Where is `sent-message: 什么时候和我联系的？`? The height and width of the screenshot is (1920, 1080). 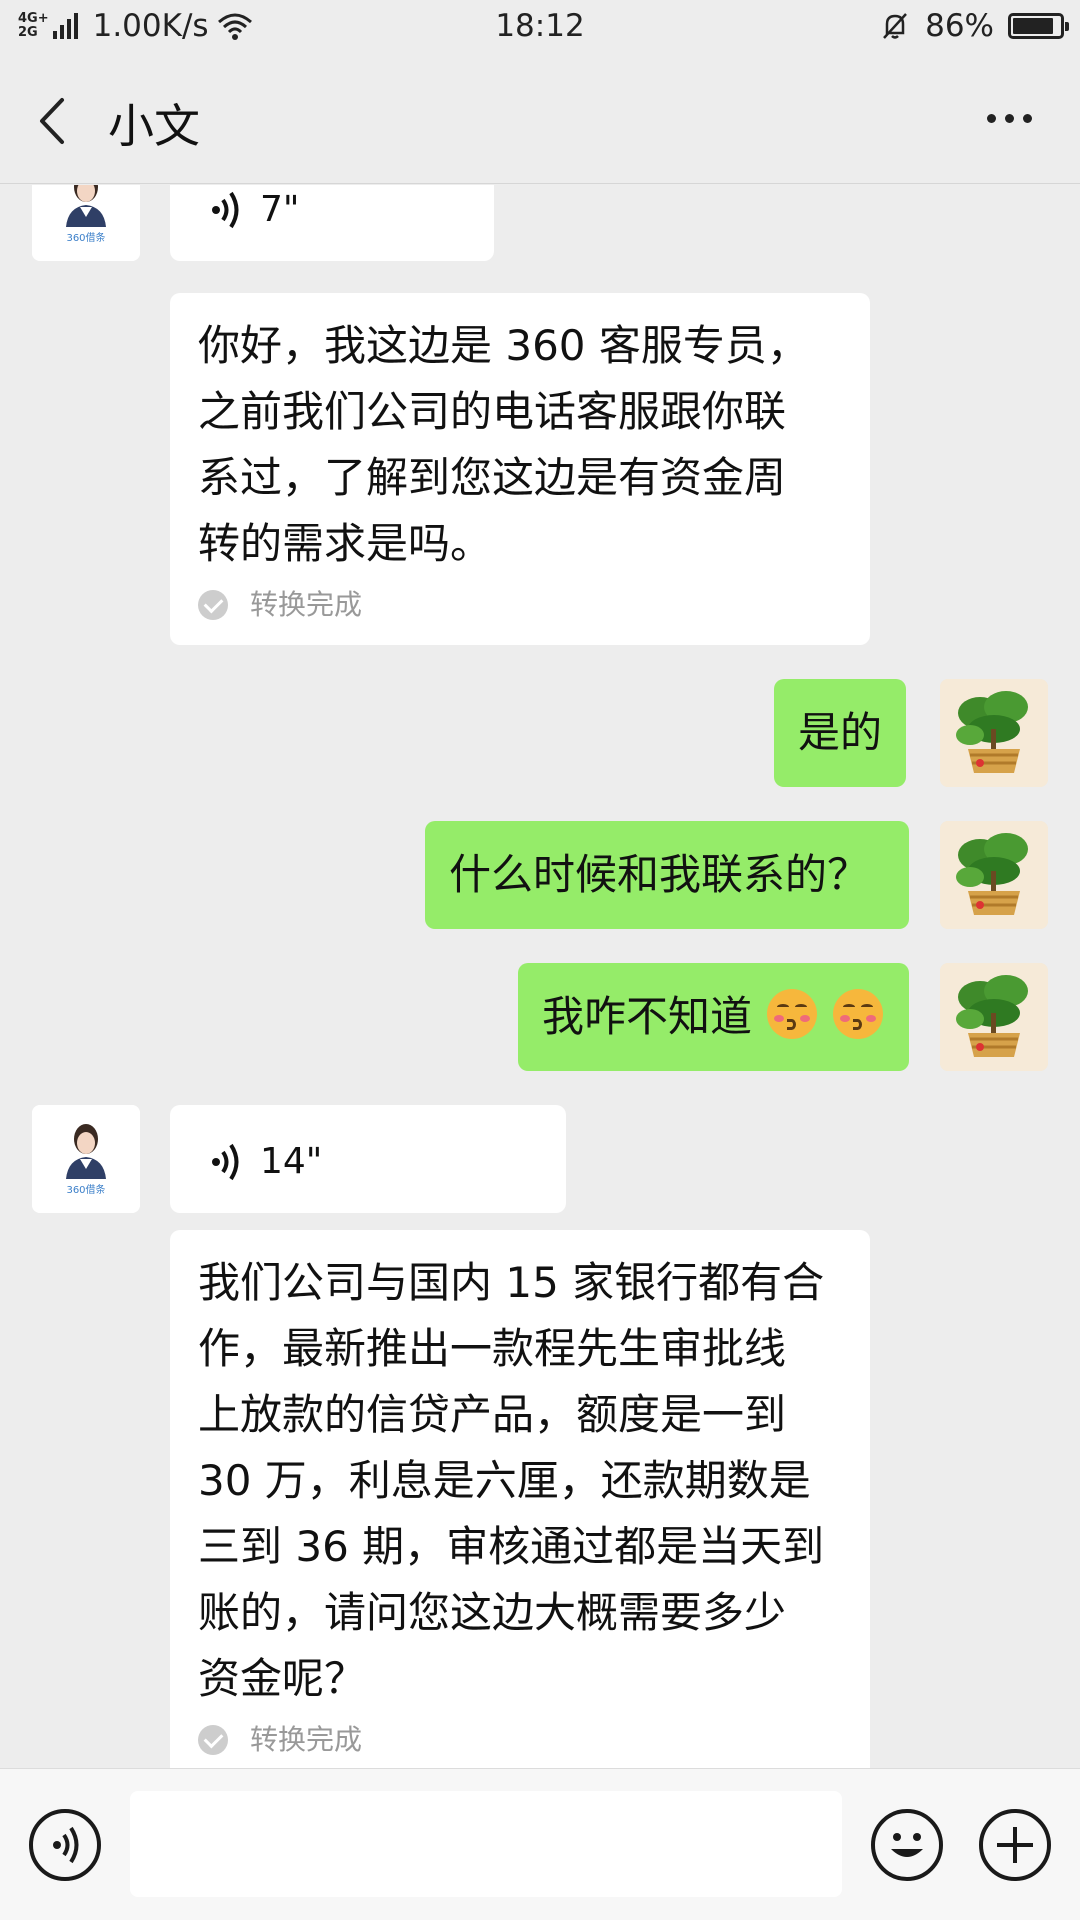 sent-message: 什么时候和我联系的？ is located at coordinates (667, 875).